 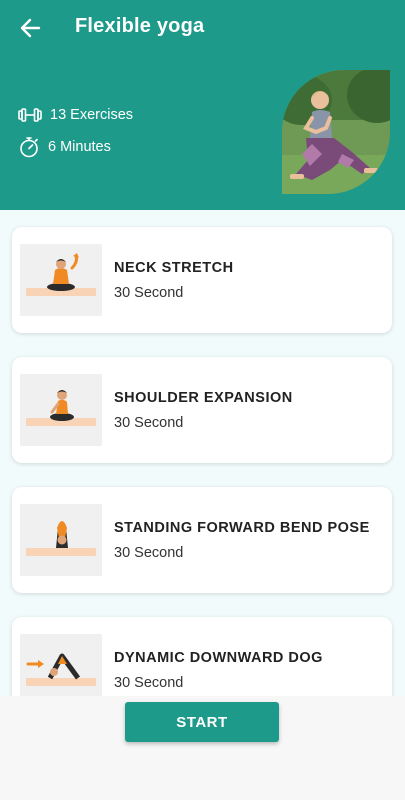 I want to click on duration-row: 6 Minutes, so click(x=64, y=147).